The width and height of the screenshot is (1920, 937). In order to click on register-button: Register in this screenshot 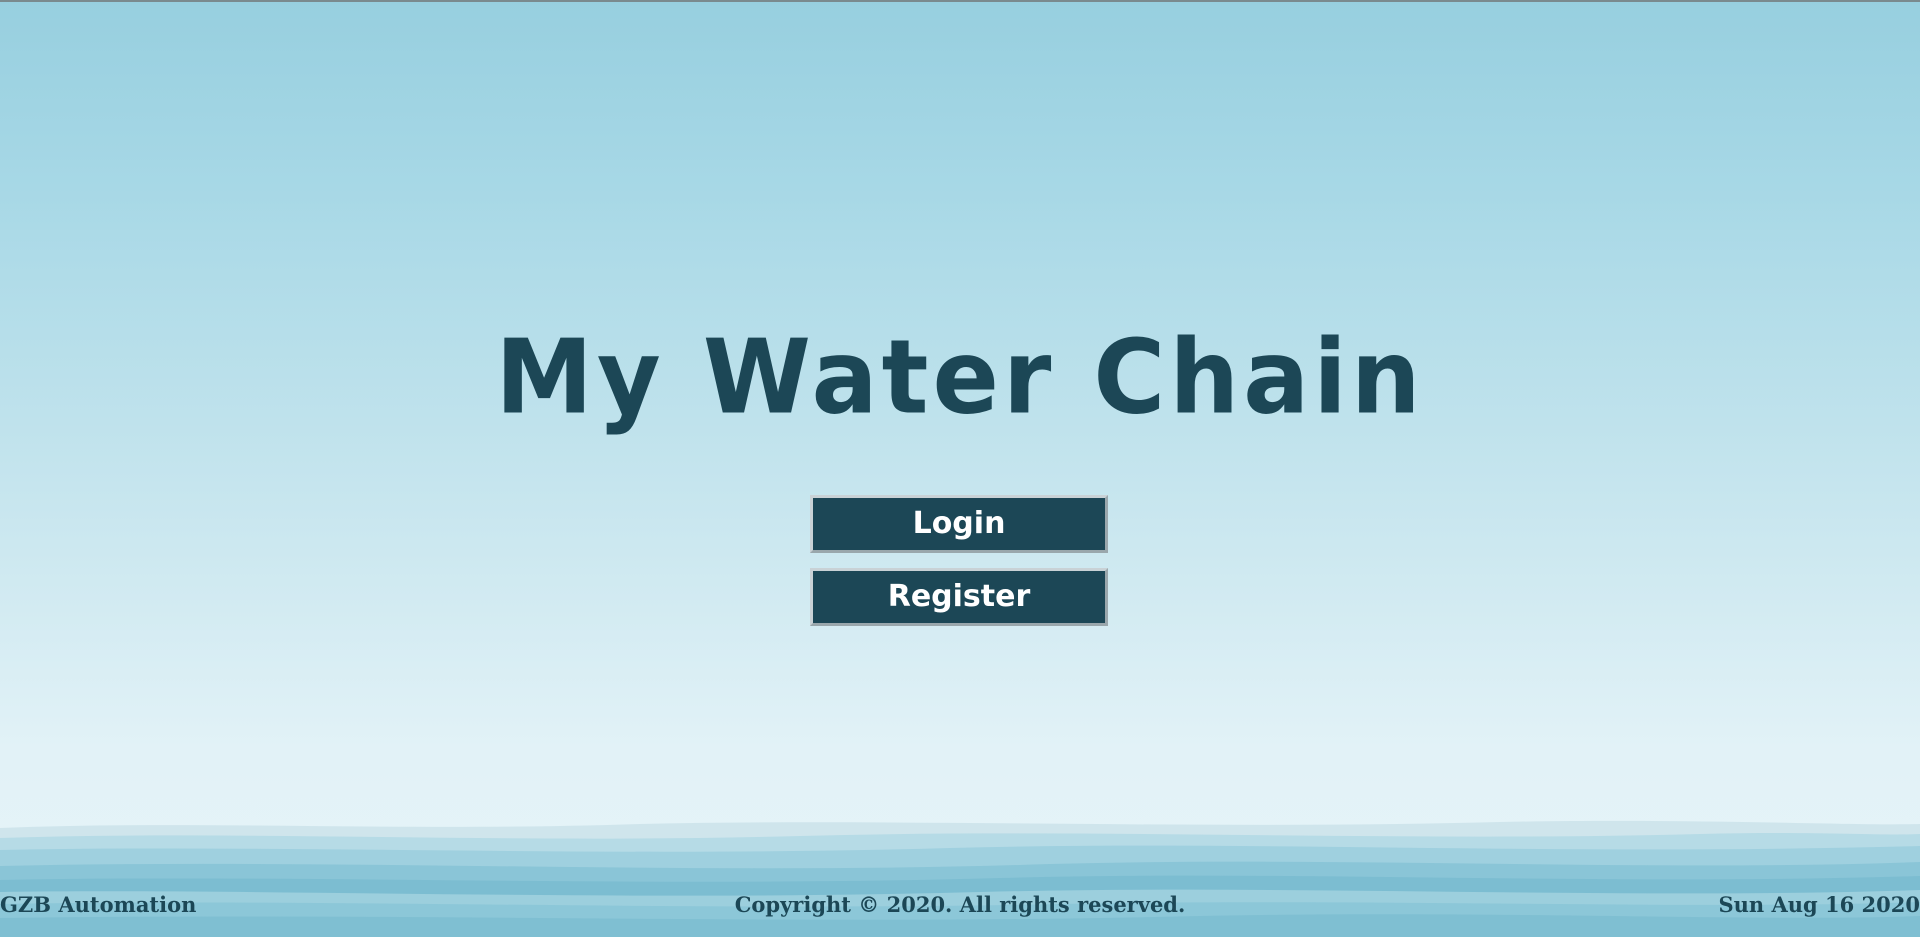, I will do `click(959, 597)`.